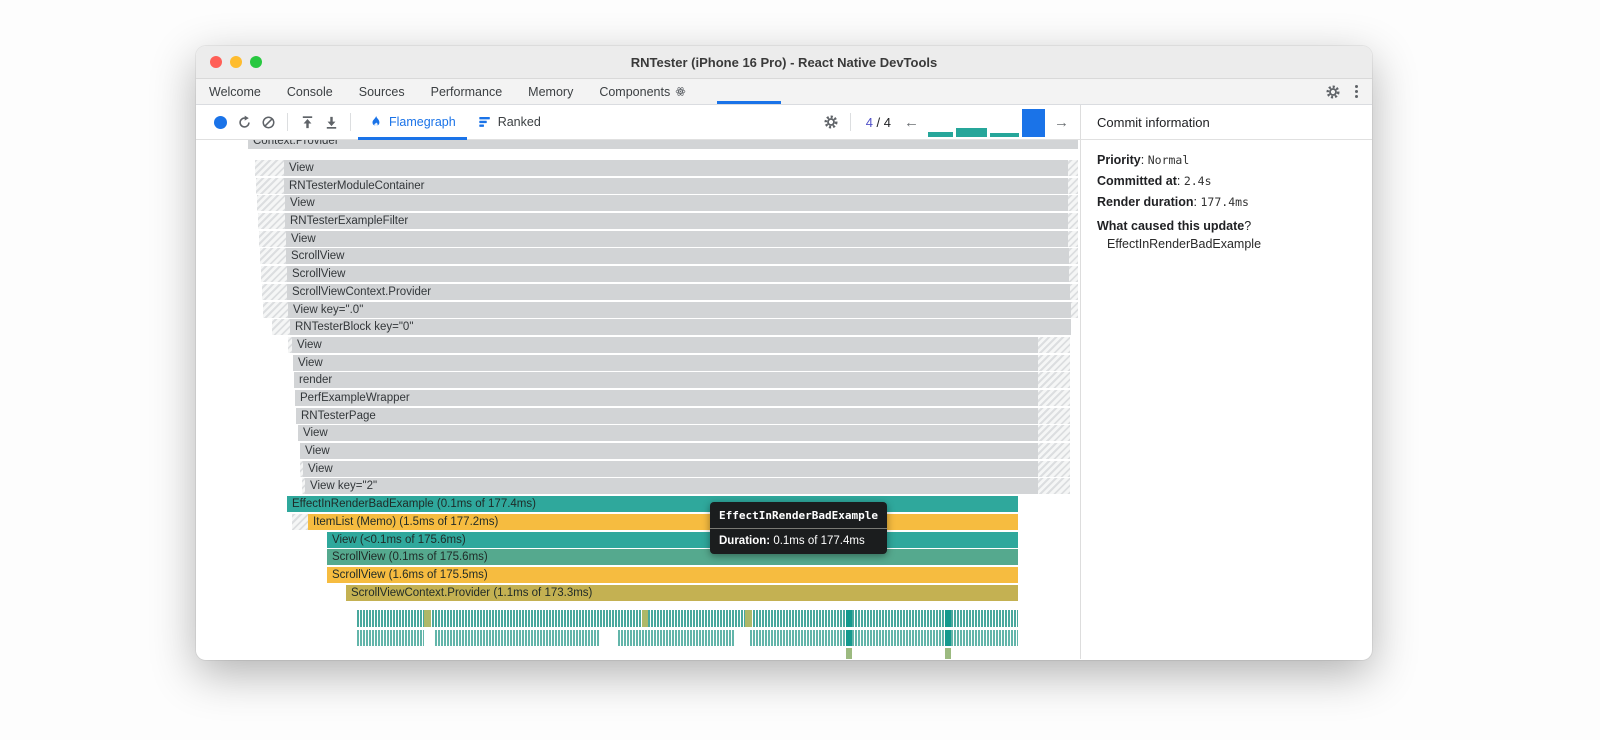 The image size is (1600, 740). Describe the element at coordinates (672, 557) in the screenshot. I see `flame-bar: ScrollView (0.1ms of 175.6ms)` at that location.